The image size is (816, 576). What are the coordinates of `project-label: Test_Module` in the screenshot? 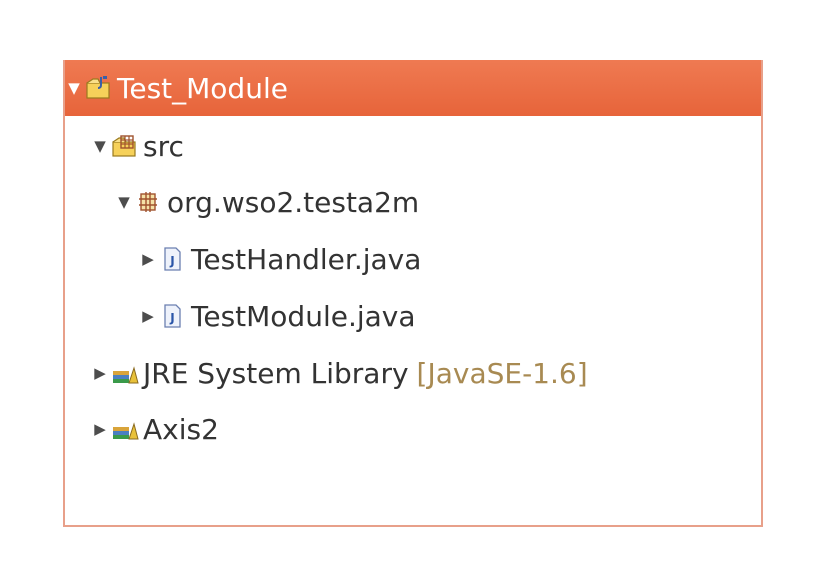 It's located at (202, 88).